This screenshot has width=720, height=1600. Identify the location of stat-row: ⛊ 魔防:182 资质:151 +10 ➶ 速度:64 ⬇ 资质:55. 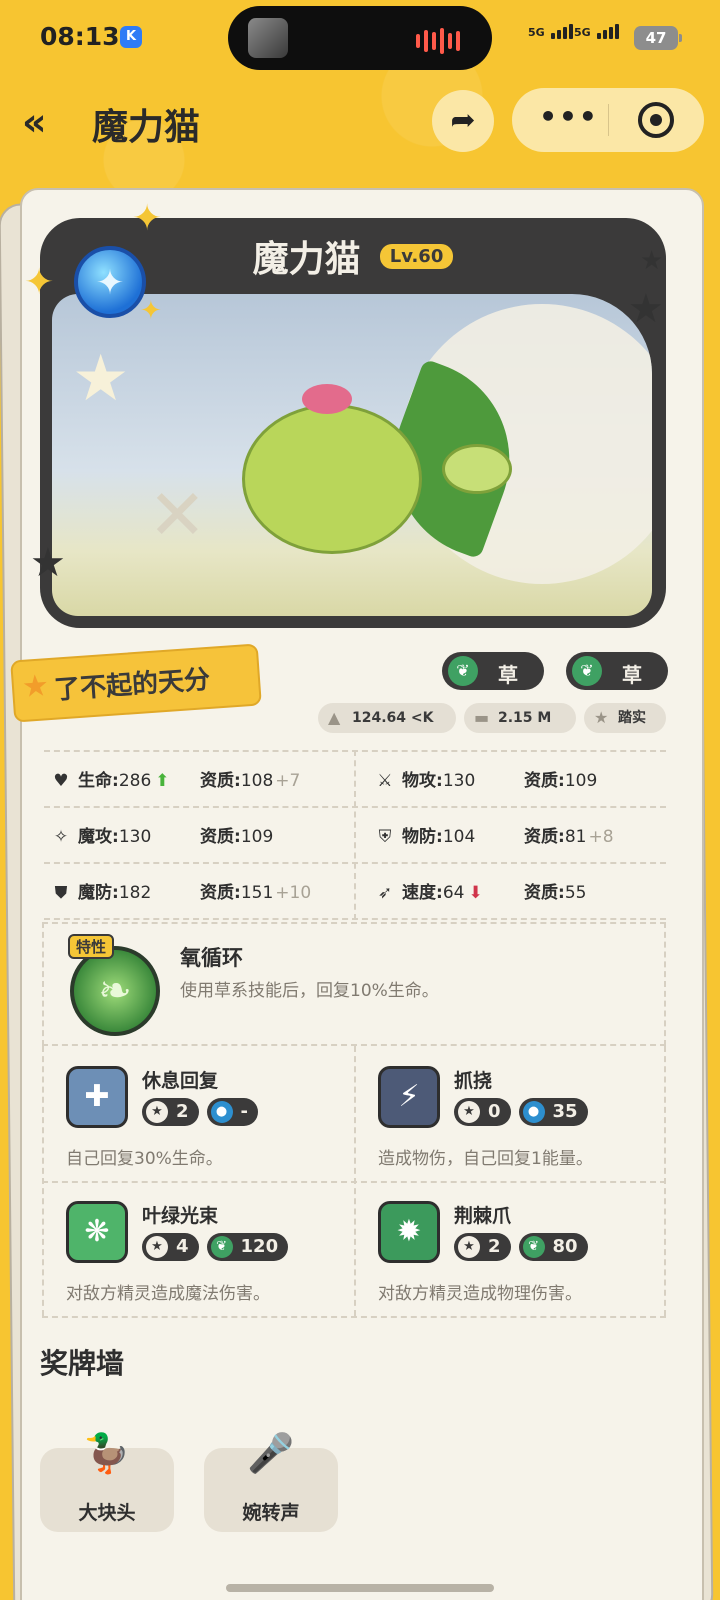
(355, 890).